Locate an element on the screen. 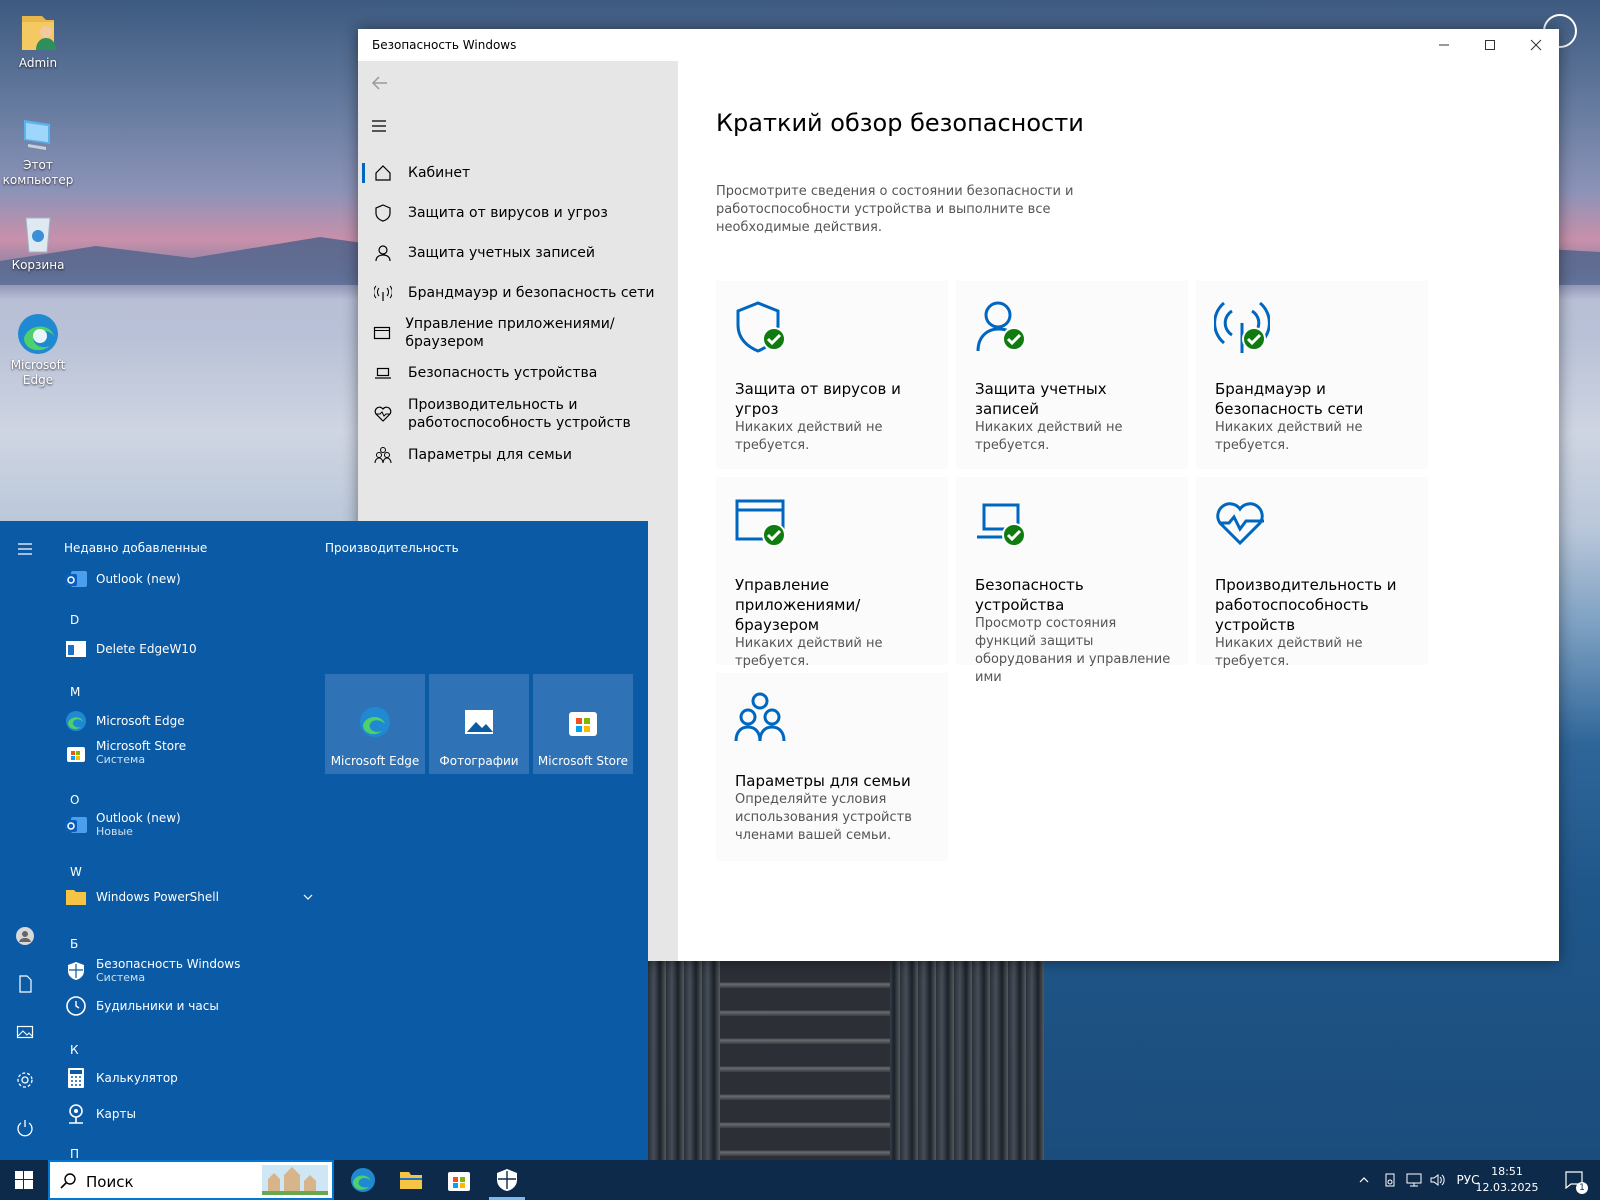  desktop-icon-this-pc: Этот компьютер is located at coordinates (38, 150).